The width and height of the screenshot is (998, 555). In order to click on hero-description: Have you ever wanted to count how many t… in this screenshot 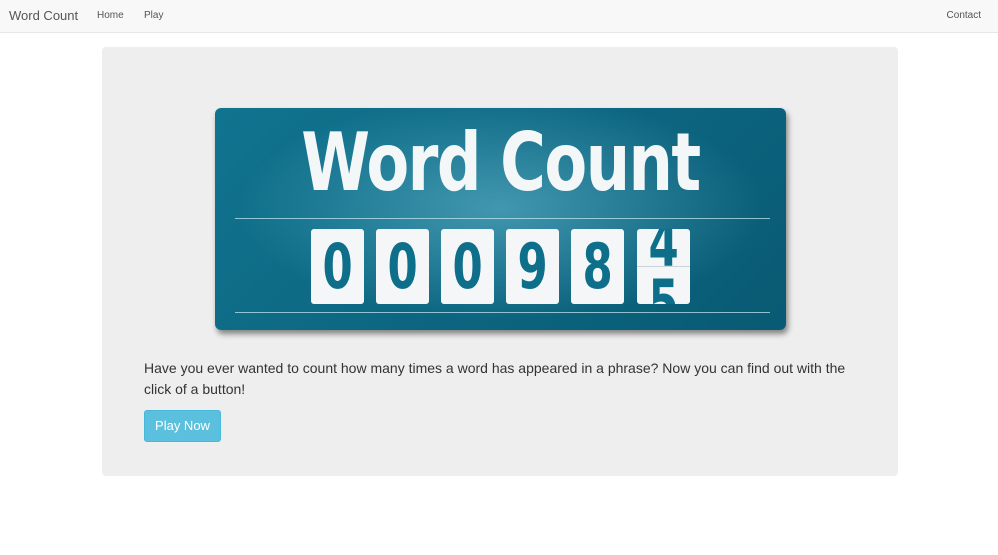, I will do `click(495, 378)`.